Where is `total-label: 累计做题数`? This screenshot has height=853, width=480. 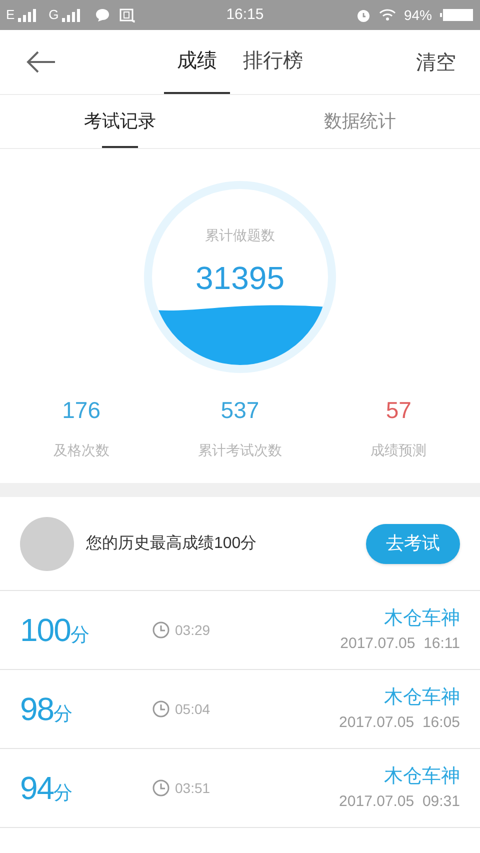
total-label: 累计做题数 is located at coordinates (240, 235).